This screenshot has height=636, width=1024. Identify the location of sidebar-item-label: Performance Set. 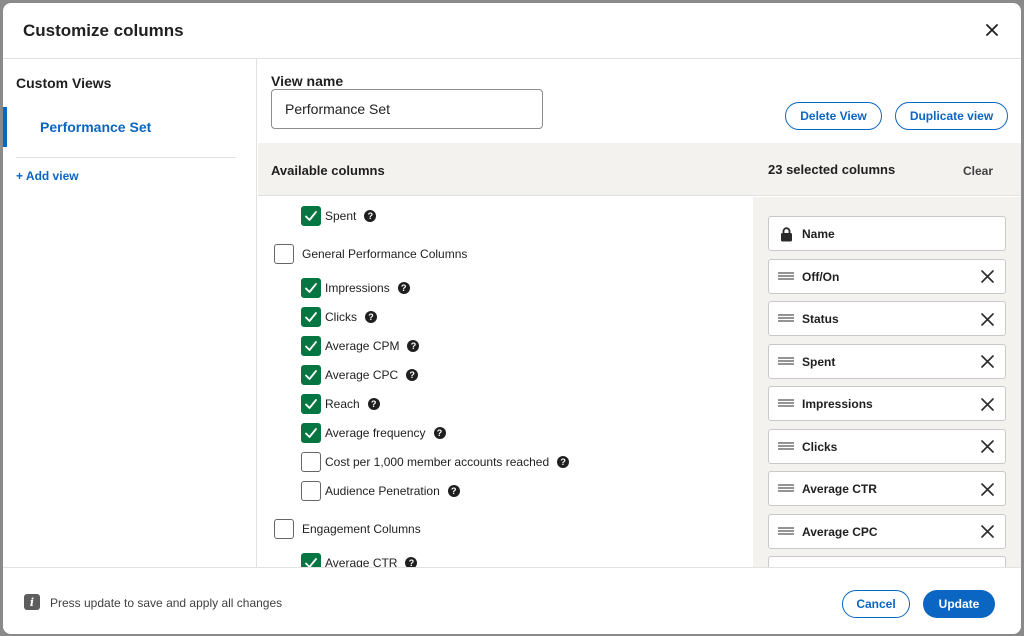
(96, 127).